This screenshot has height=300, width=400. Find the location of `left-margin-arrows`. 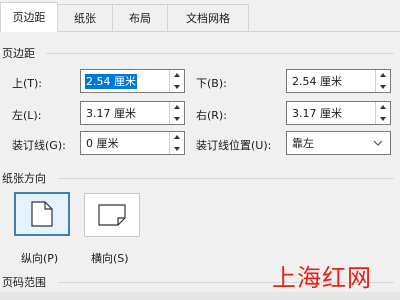

left-margin-arrows is located at coordinates (176, 113).